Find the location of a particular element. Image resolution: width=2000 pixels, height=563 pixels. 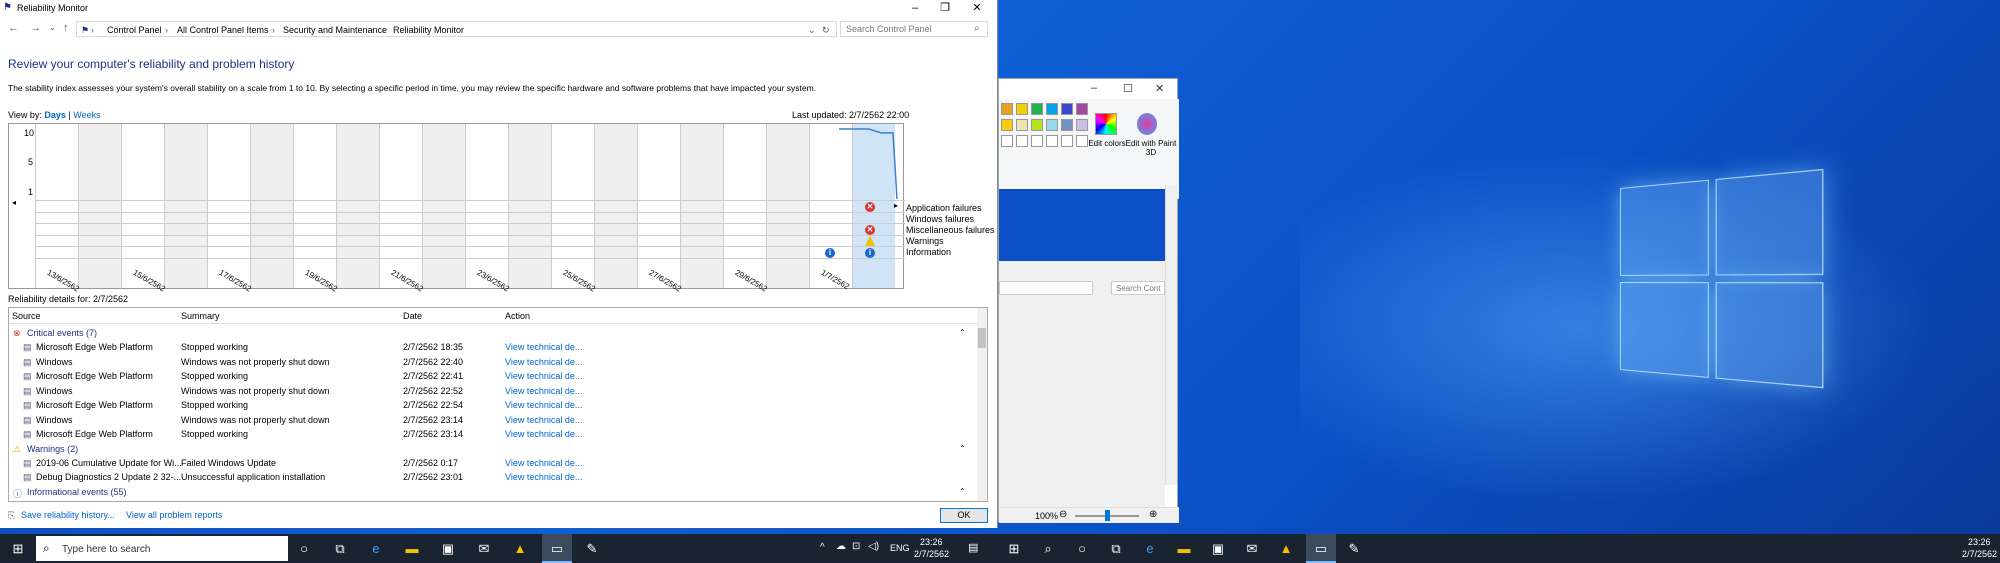

ok-button: OK is located at coordinates (964, 515).